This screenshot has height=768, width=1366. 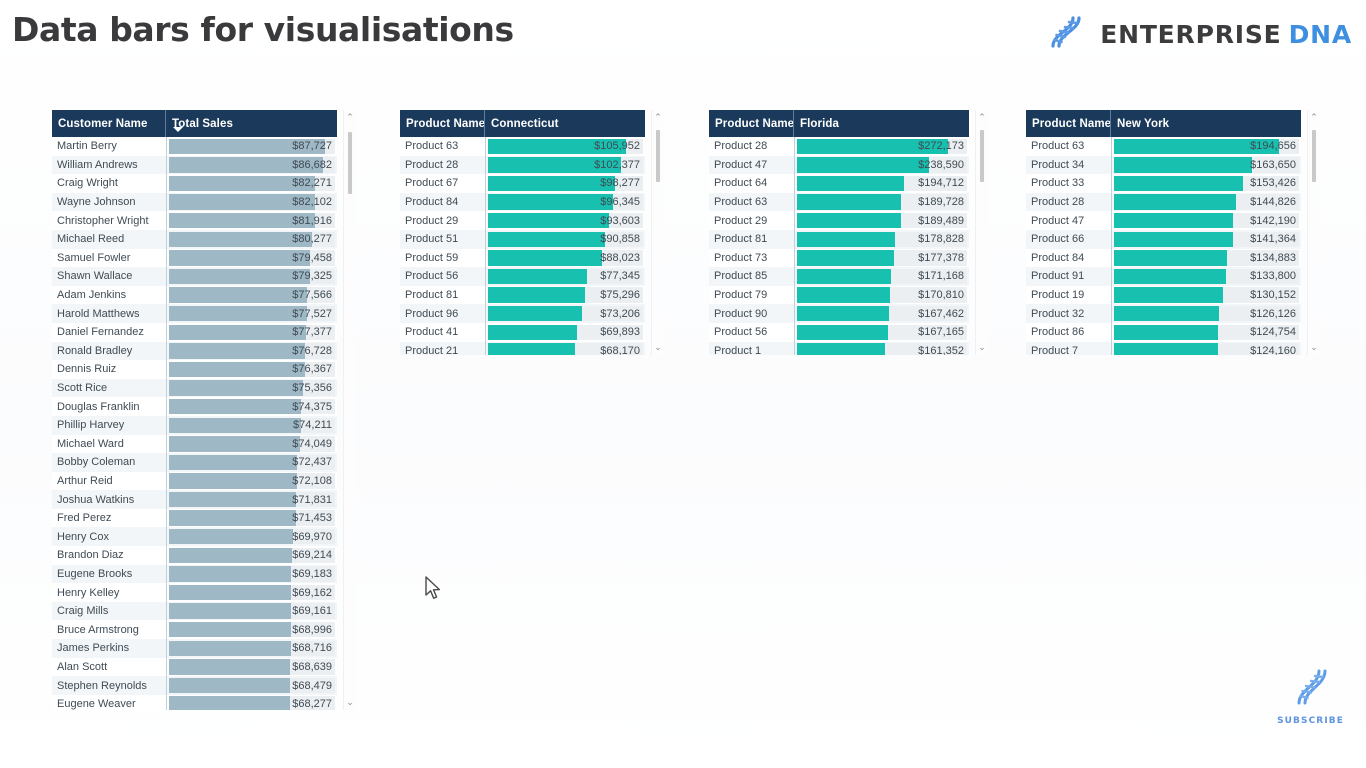 I want to click on table-row: Product 84 $134,883, so click(x=1163, y=258).